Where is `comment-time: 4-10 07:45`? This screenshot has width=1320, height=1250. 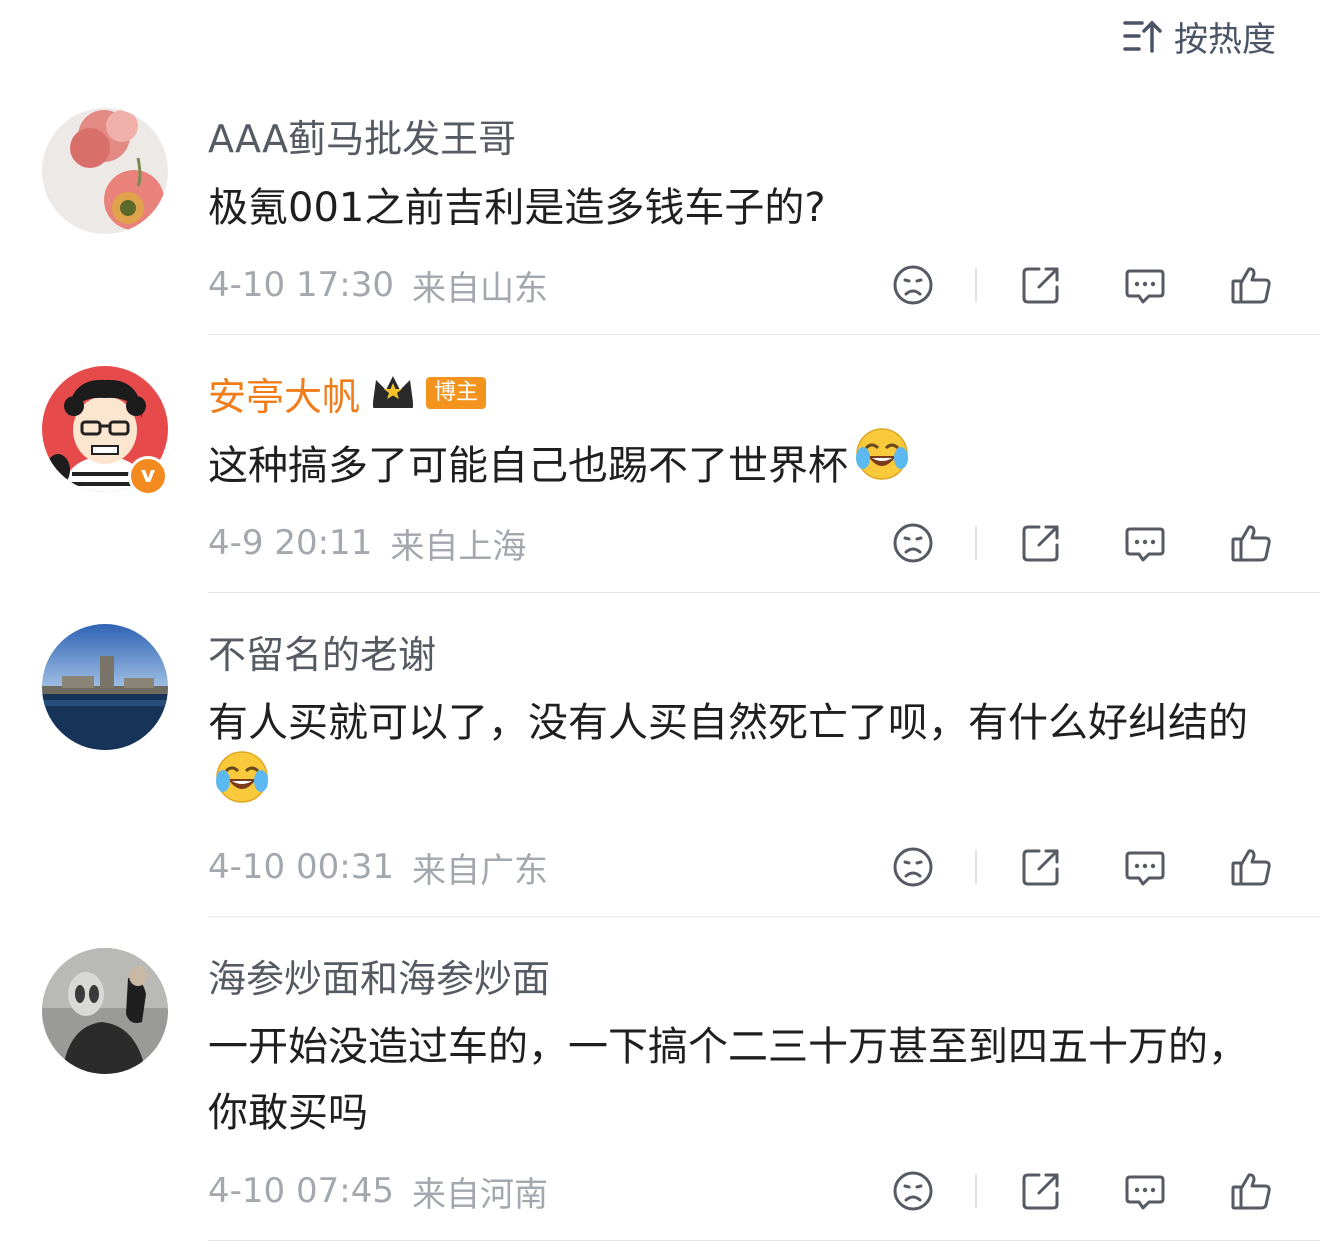 comment-time: 4-10 07:45 is located at coordinates (301, 1191).